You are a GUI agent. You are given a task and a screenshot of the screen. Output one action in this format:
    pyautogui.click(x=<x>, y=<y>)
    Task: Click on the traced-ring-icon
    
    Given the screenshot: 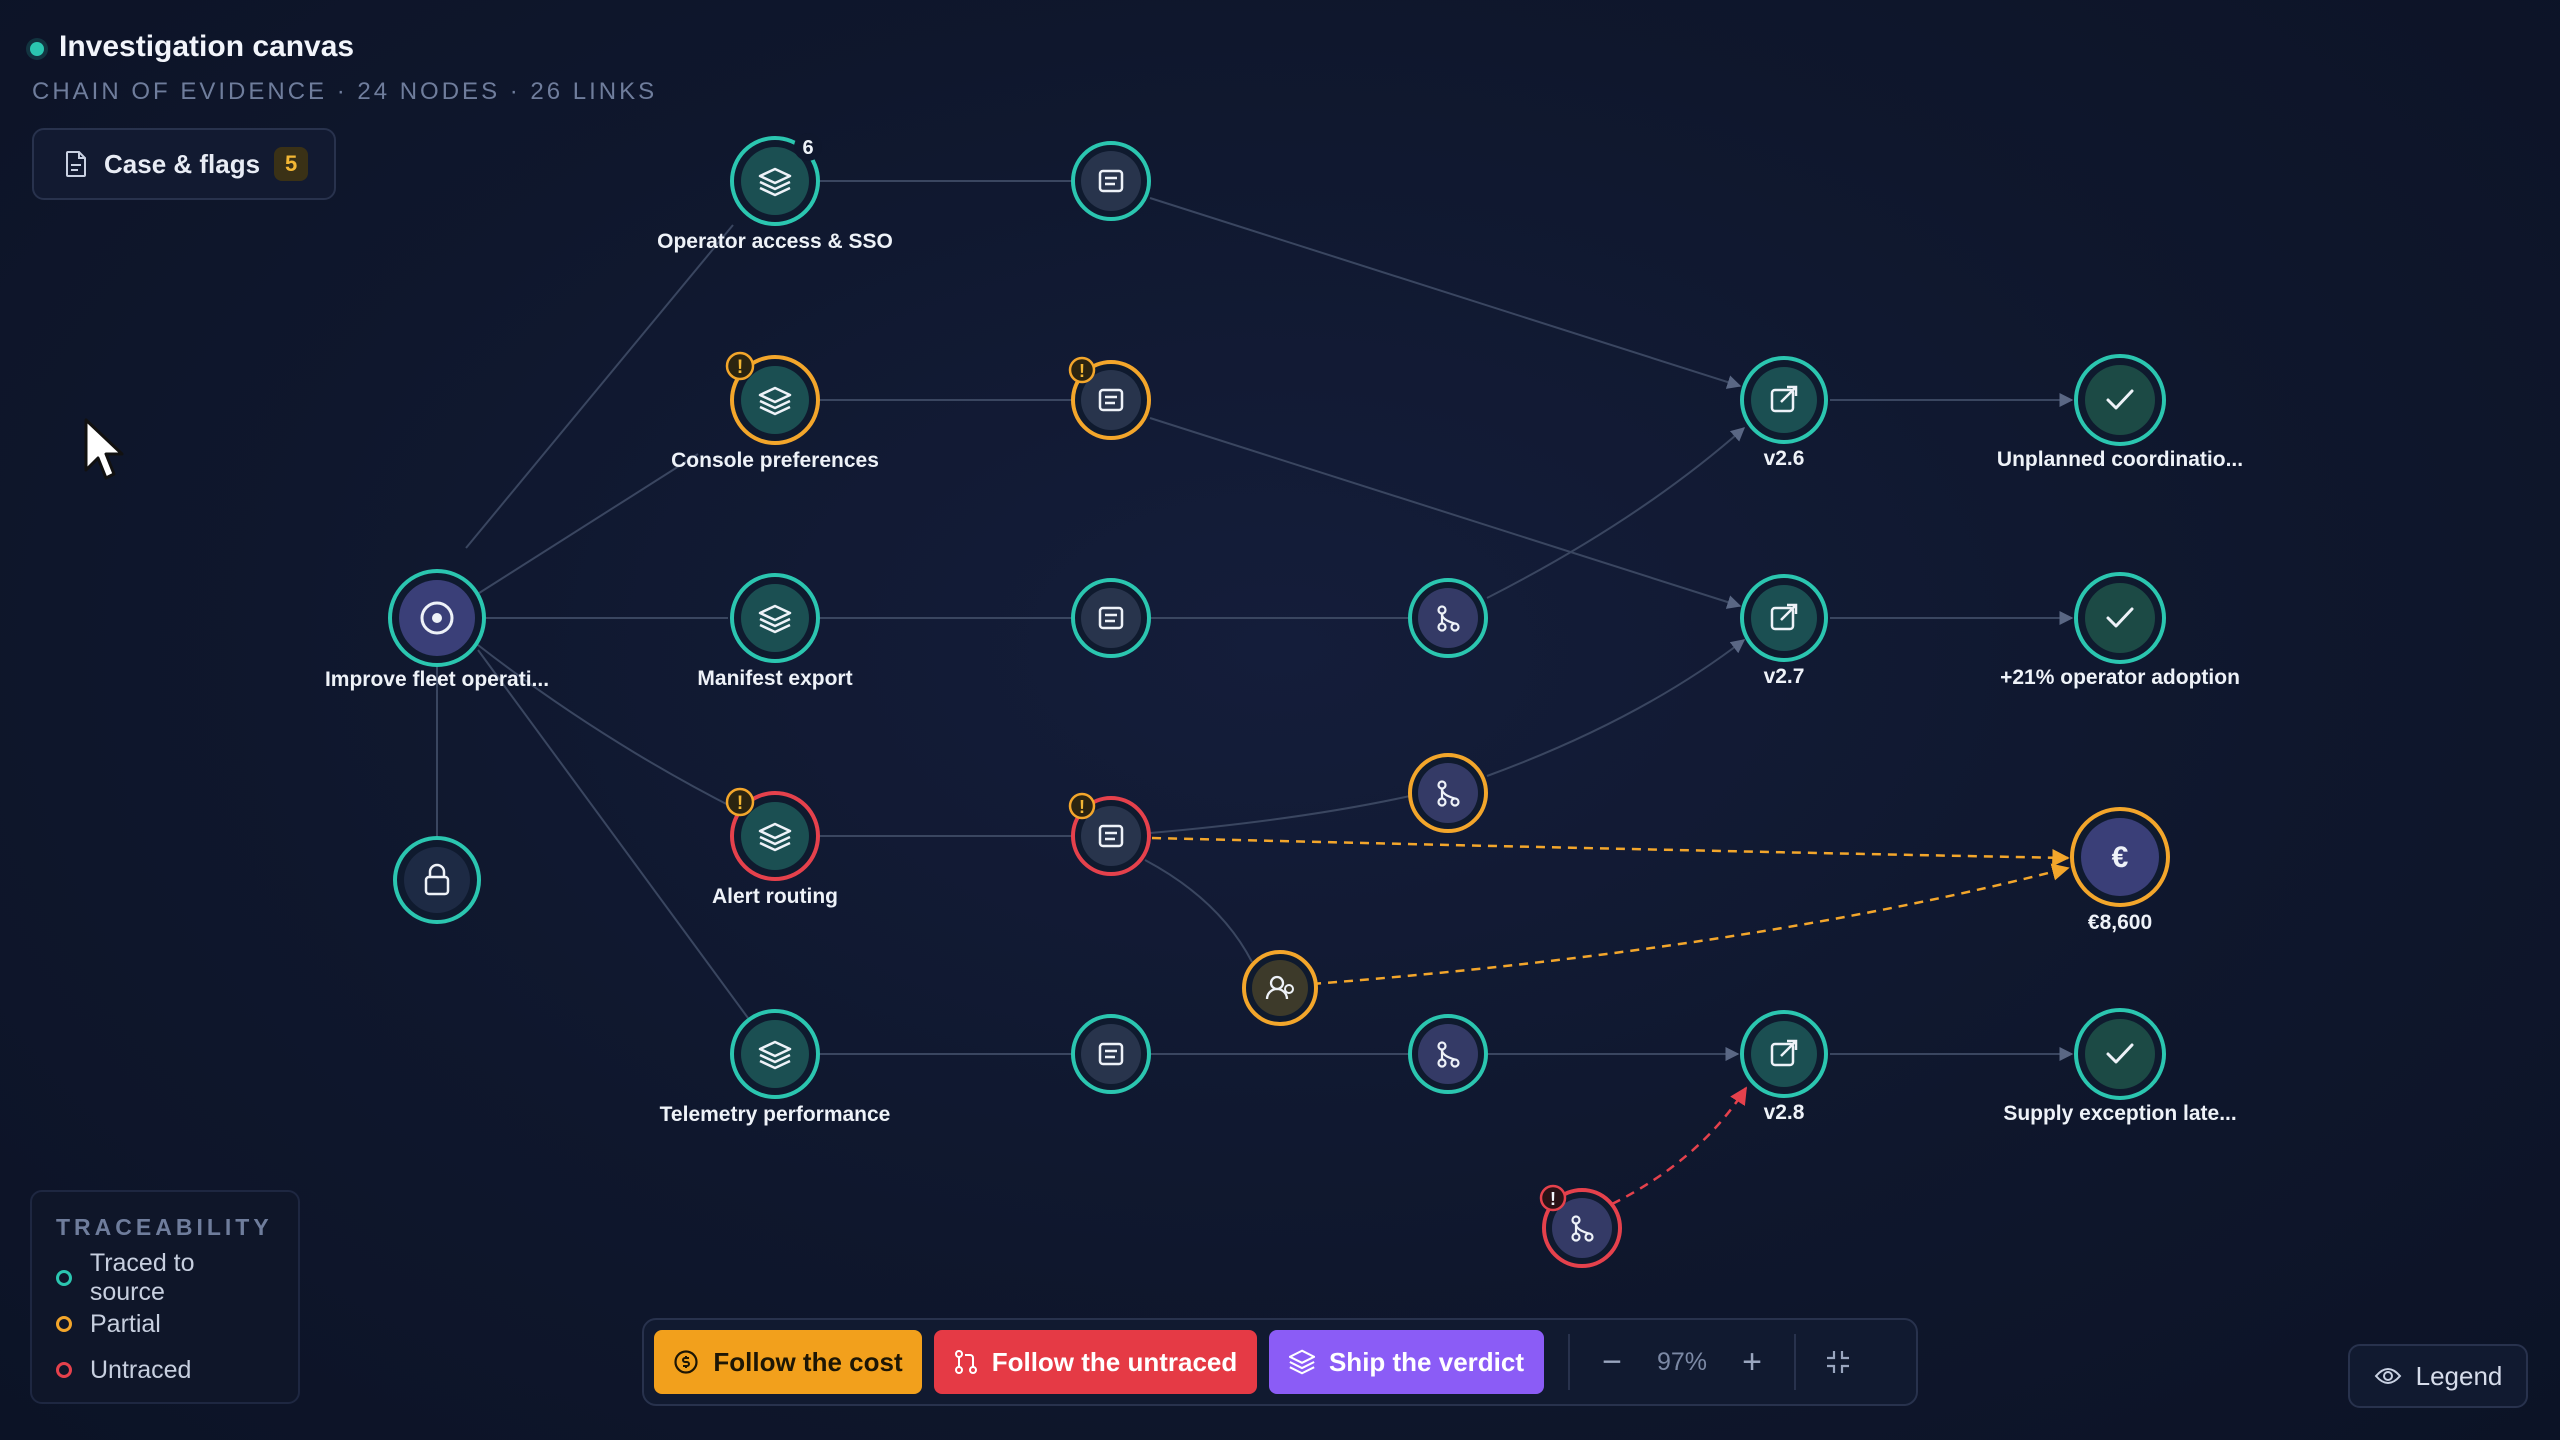 What is the action you would take?
    pyautogui.click(x=64, y=1278)
    